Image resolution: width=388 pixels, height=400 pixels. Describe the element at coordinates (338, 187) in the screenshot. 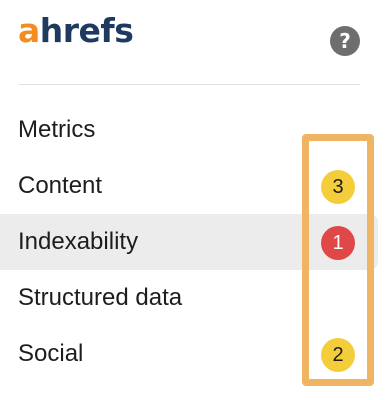

I see `warning-count-badge: 3` at that location.